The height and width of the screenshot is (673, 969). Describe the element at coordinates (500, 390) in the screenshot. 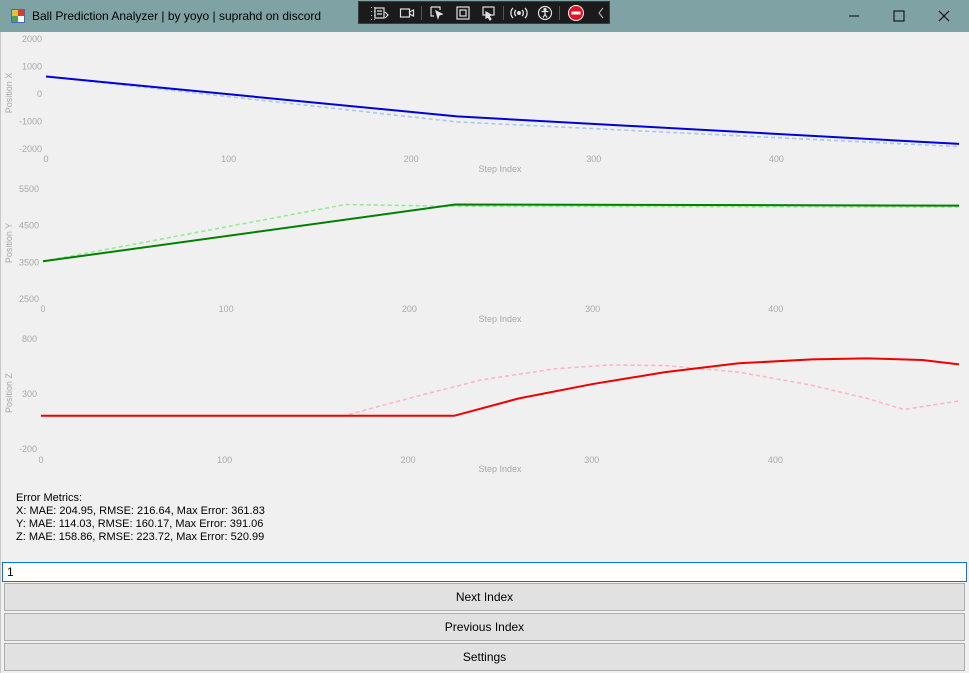

I see `series-z-predicted` at that location.